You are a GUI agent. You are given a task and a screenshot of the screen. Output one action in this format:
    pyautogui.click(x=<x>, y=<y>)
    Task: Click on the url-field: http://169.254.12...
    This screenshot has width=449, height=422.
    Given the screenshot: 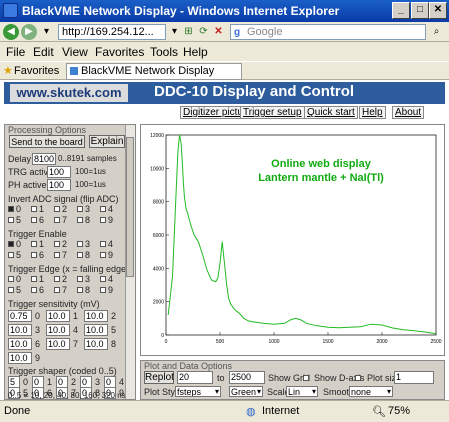 What is the action you would take?
    pyautogui.click(x=112, y=32)
    